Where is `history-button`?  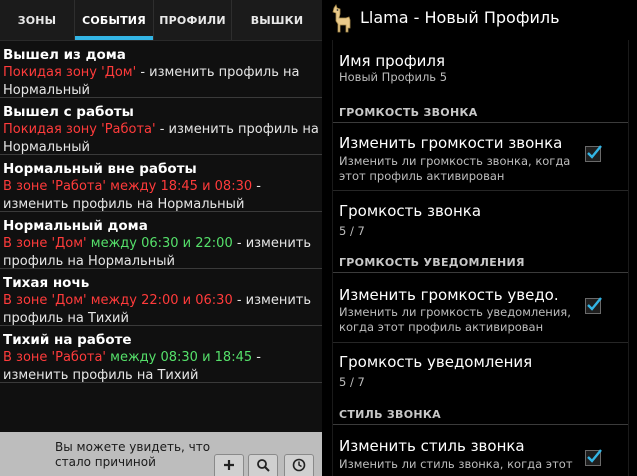
history-button is located at coordinates (299, 465).